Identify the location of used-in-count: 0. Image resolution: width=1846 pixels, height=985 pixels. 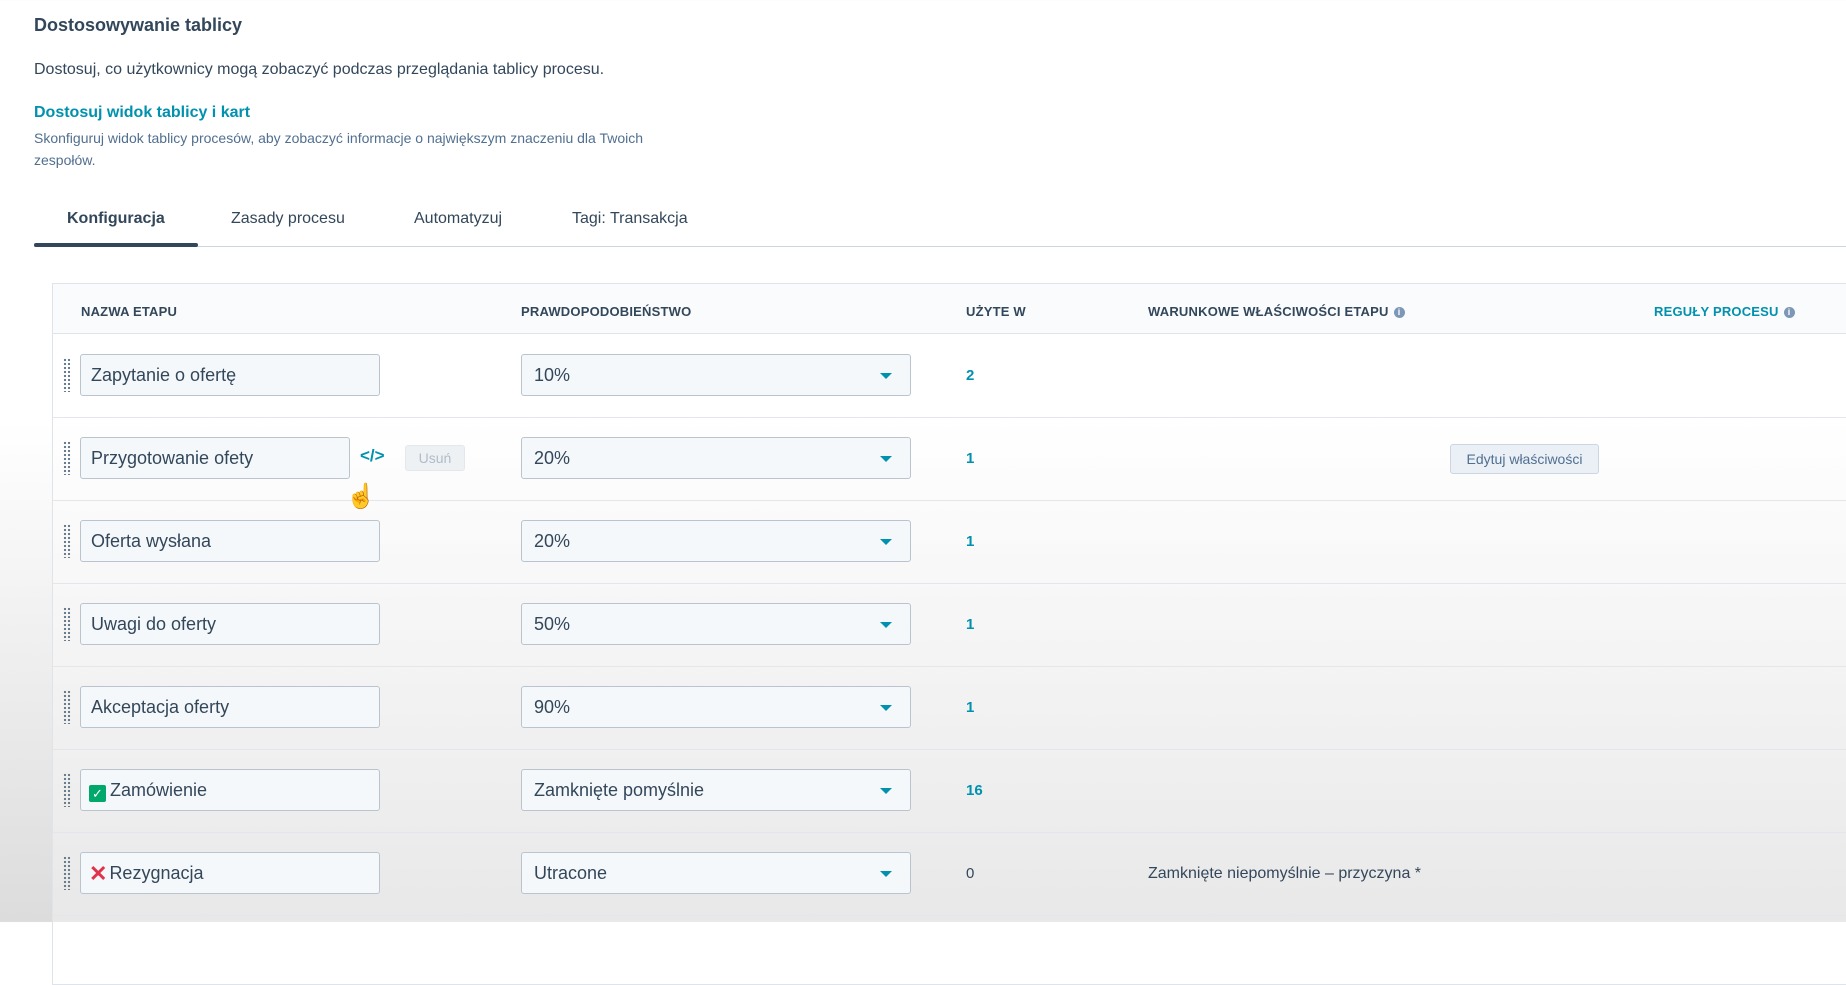
(970, 873).